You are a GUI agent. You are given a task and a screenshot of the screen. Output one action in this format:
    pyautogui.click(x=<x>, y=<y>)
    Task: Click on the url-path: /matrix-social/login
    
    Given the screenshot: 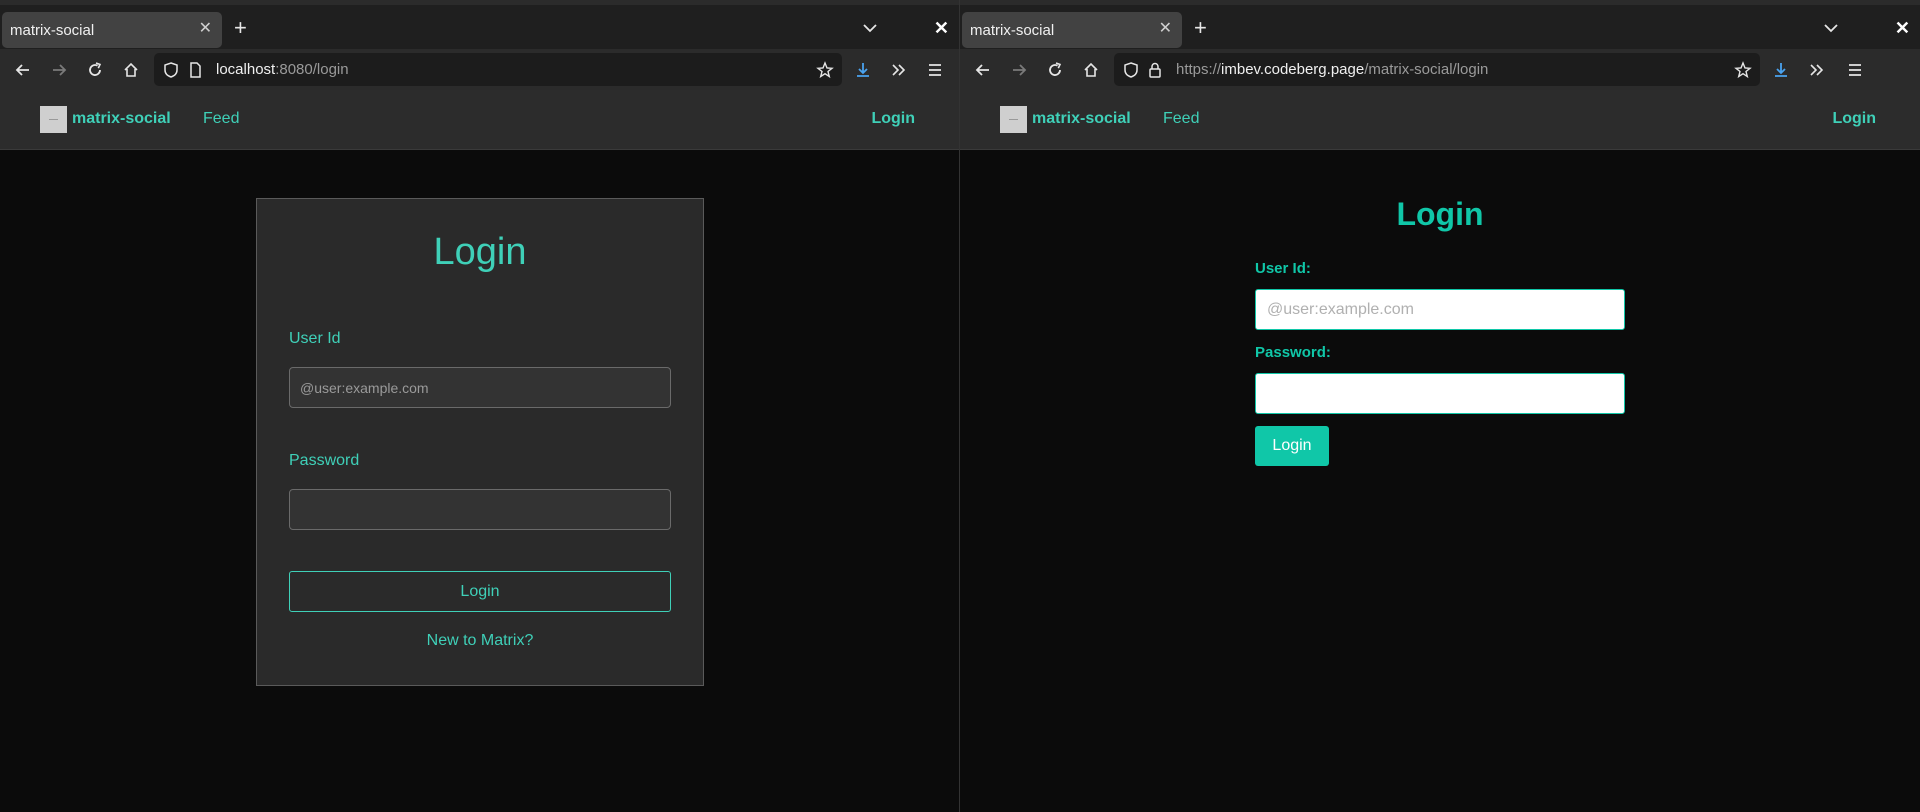 What is the action you would take?
    pyautogui.click(x=1426, y=69)
    